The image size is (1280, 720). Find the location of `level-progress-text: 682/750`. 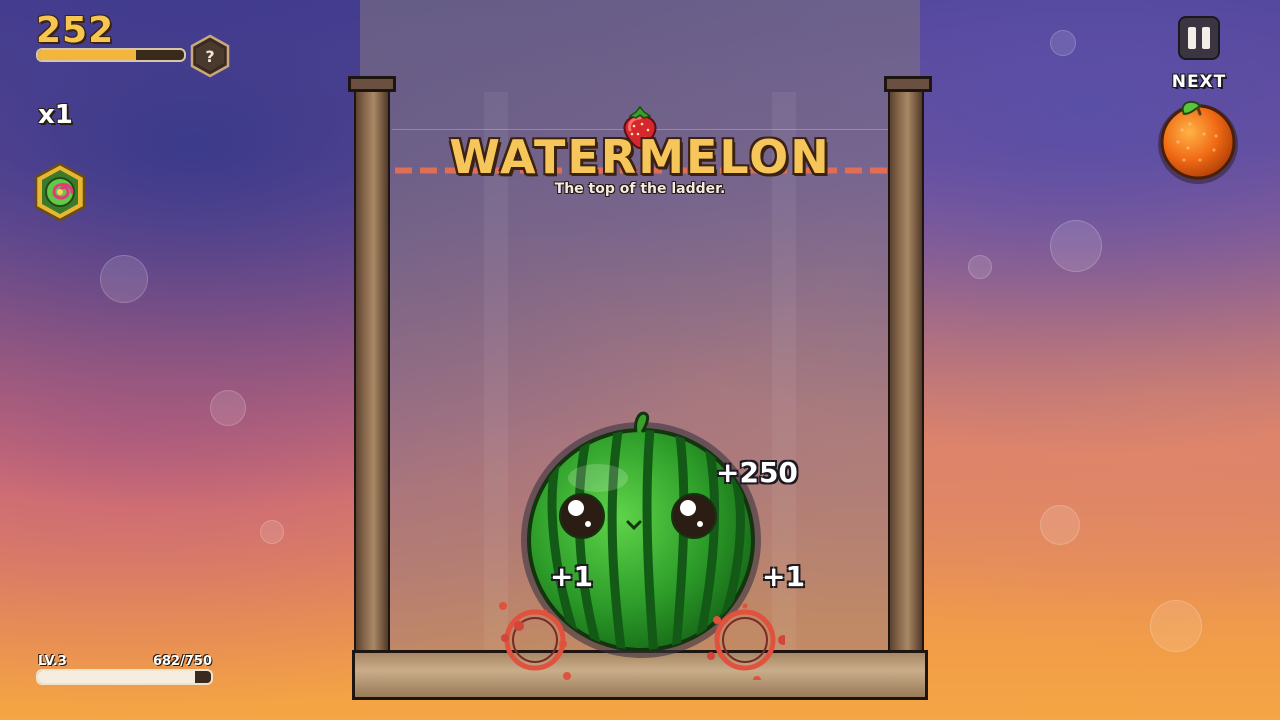

level-progress-text: 682/750 is located at coordinates (182, 661).